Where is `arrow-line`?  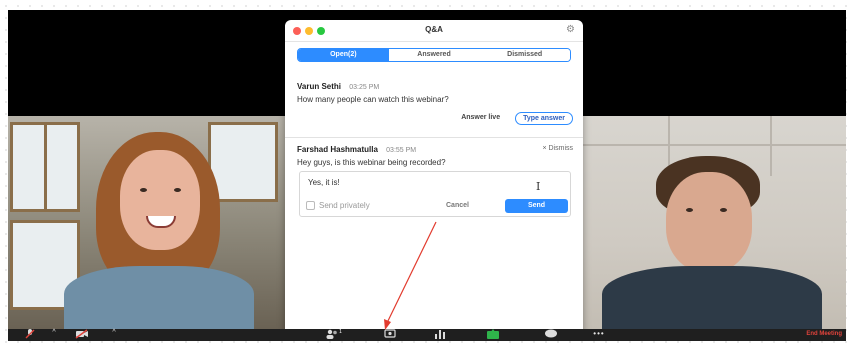 arrow-line is located at coordinates (411, 273).